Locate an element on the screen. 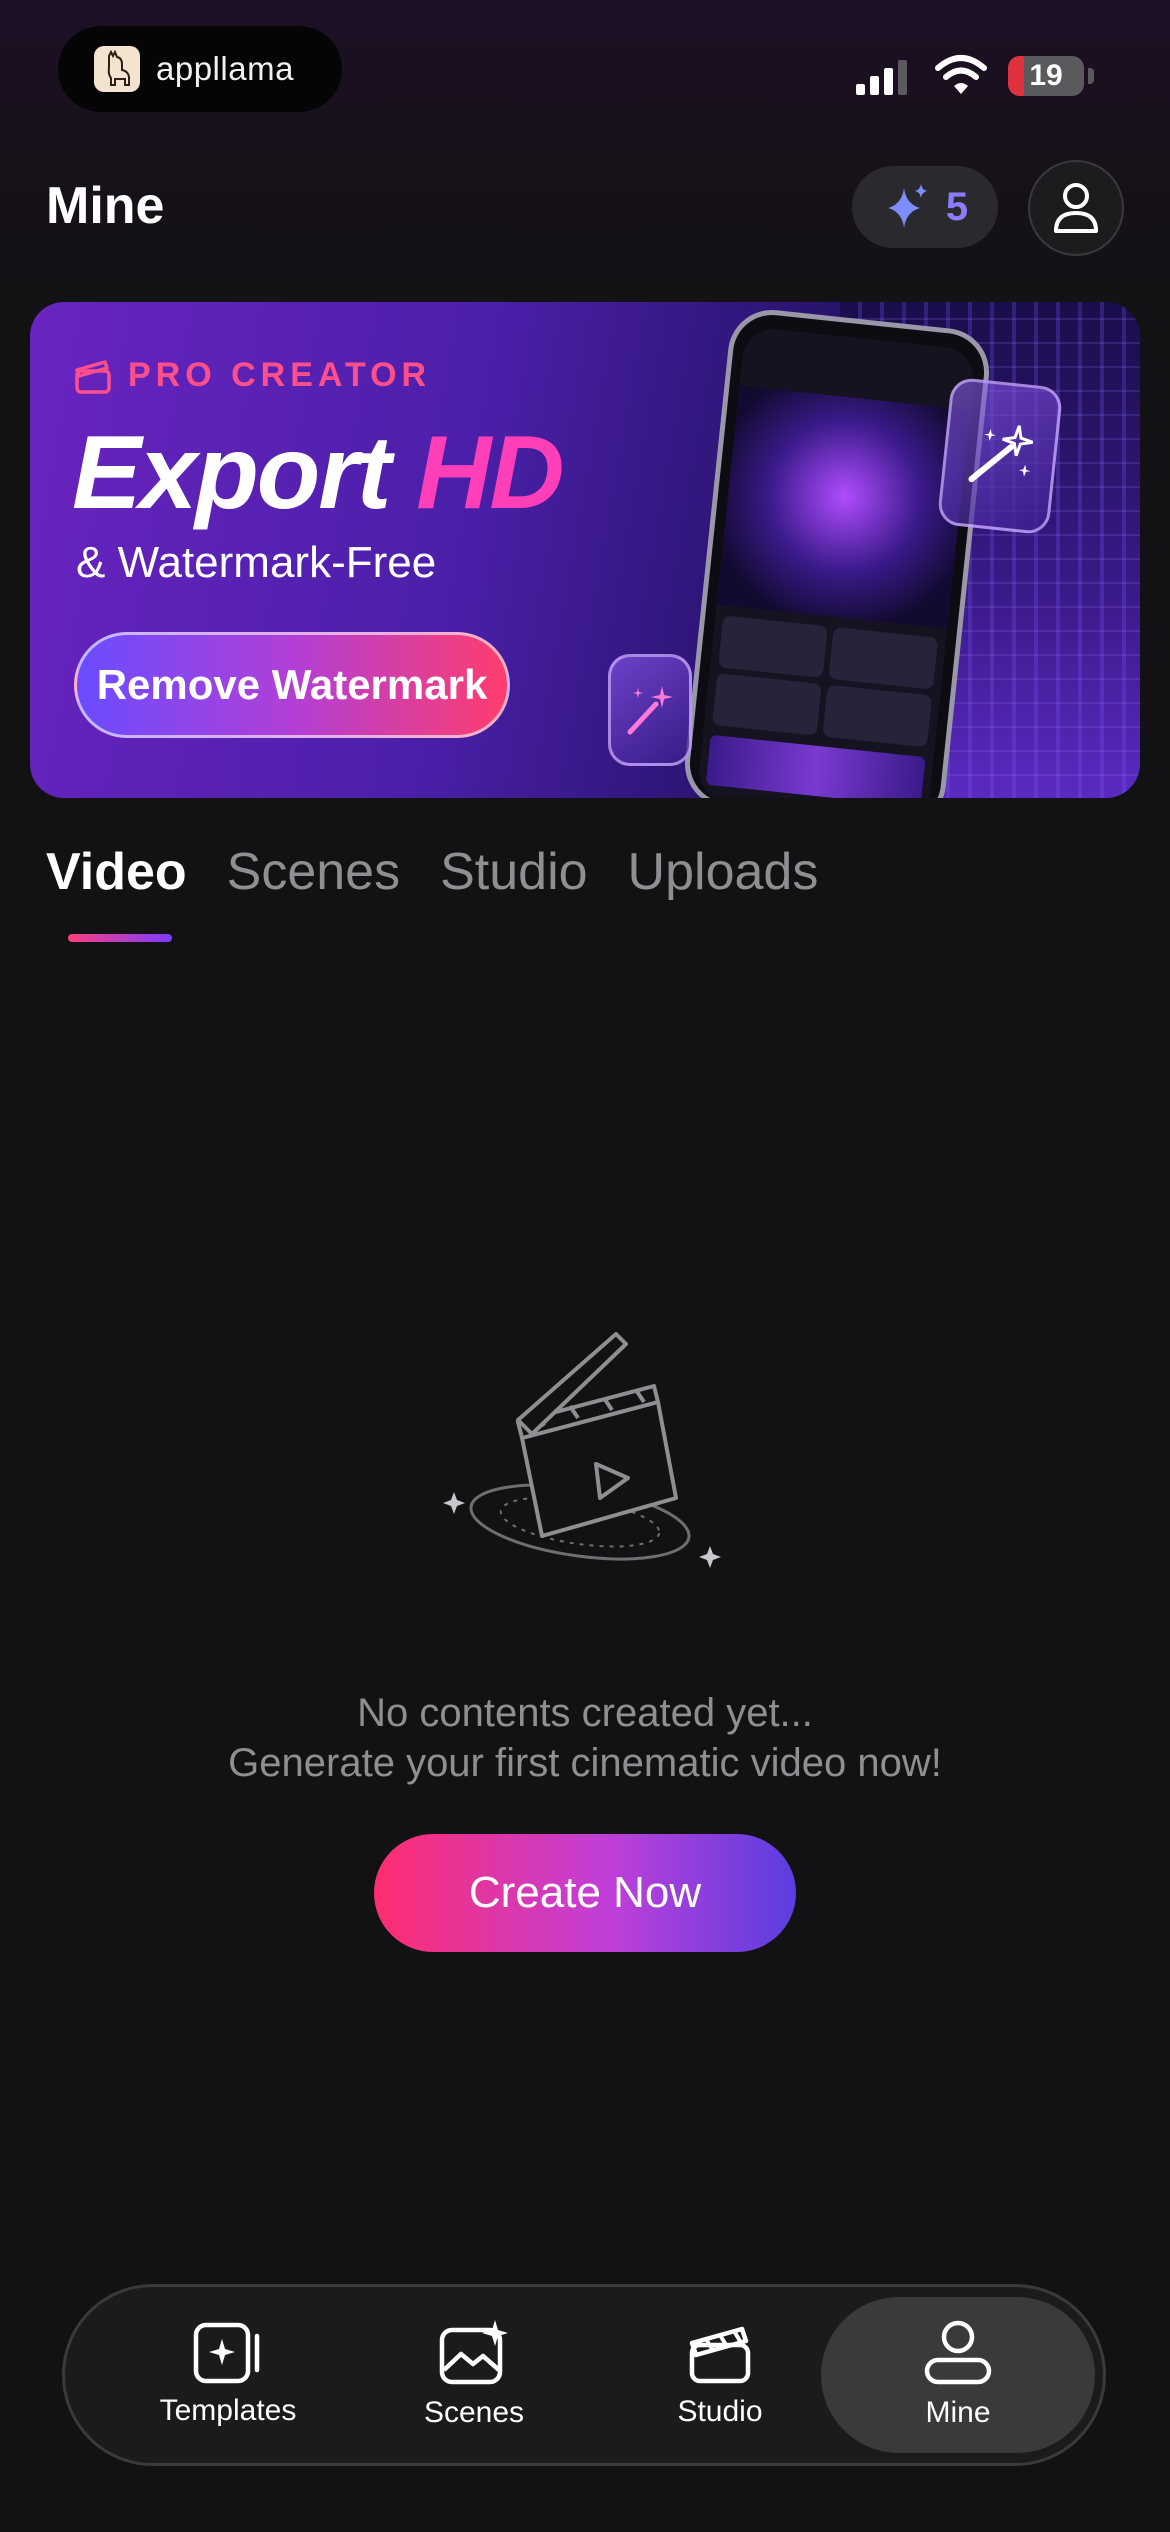 The width and height of the screenshot is (1170, 2532). nav-label: Studio is located at coordinates (720, 2411).